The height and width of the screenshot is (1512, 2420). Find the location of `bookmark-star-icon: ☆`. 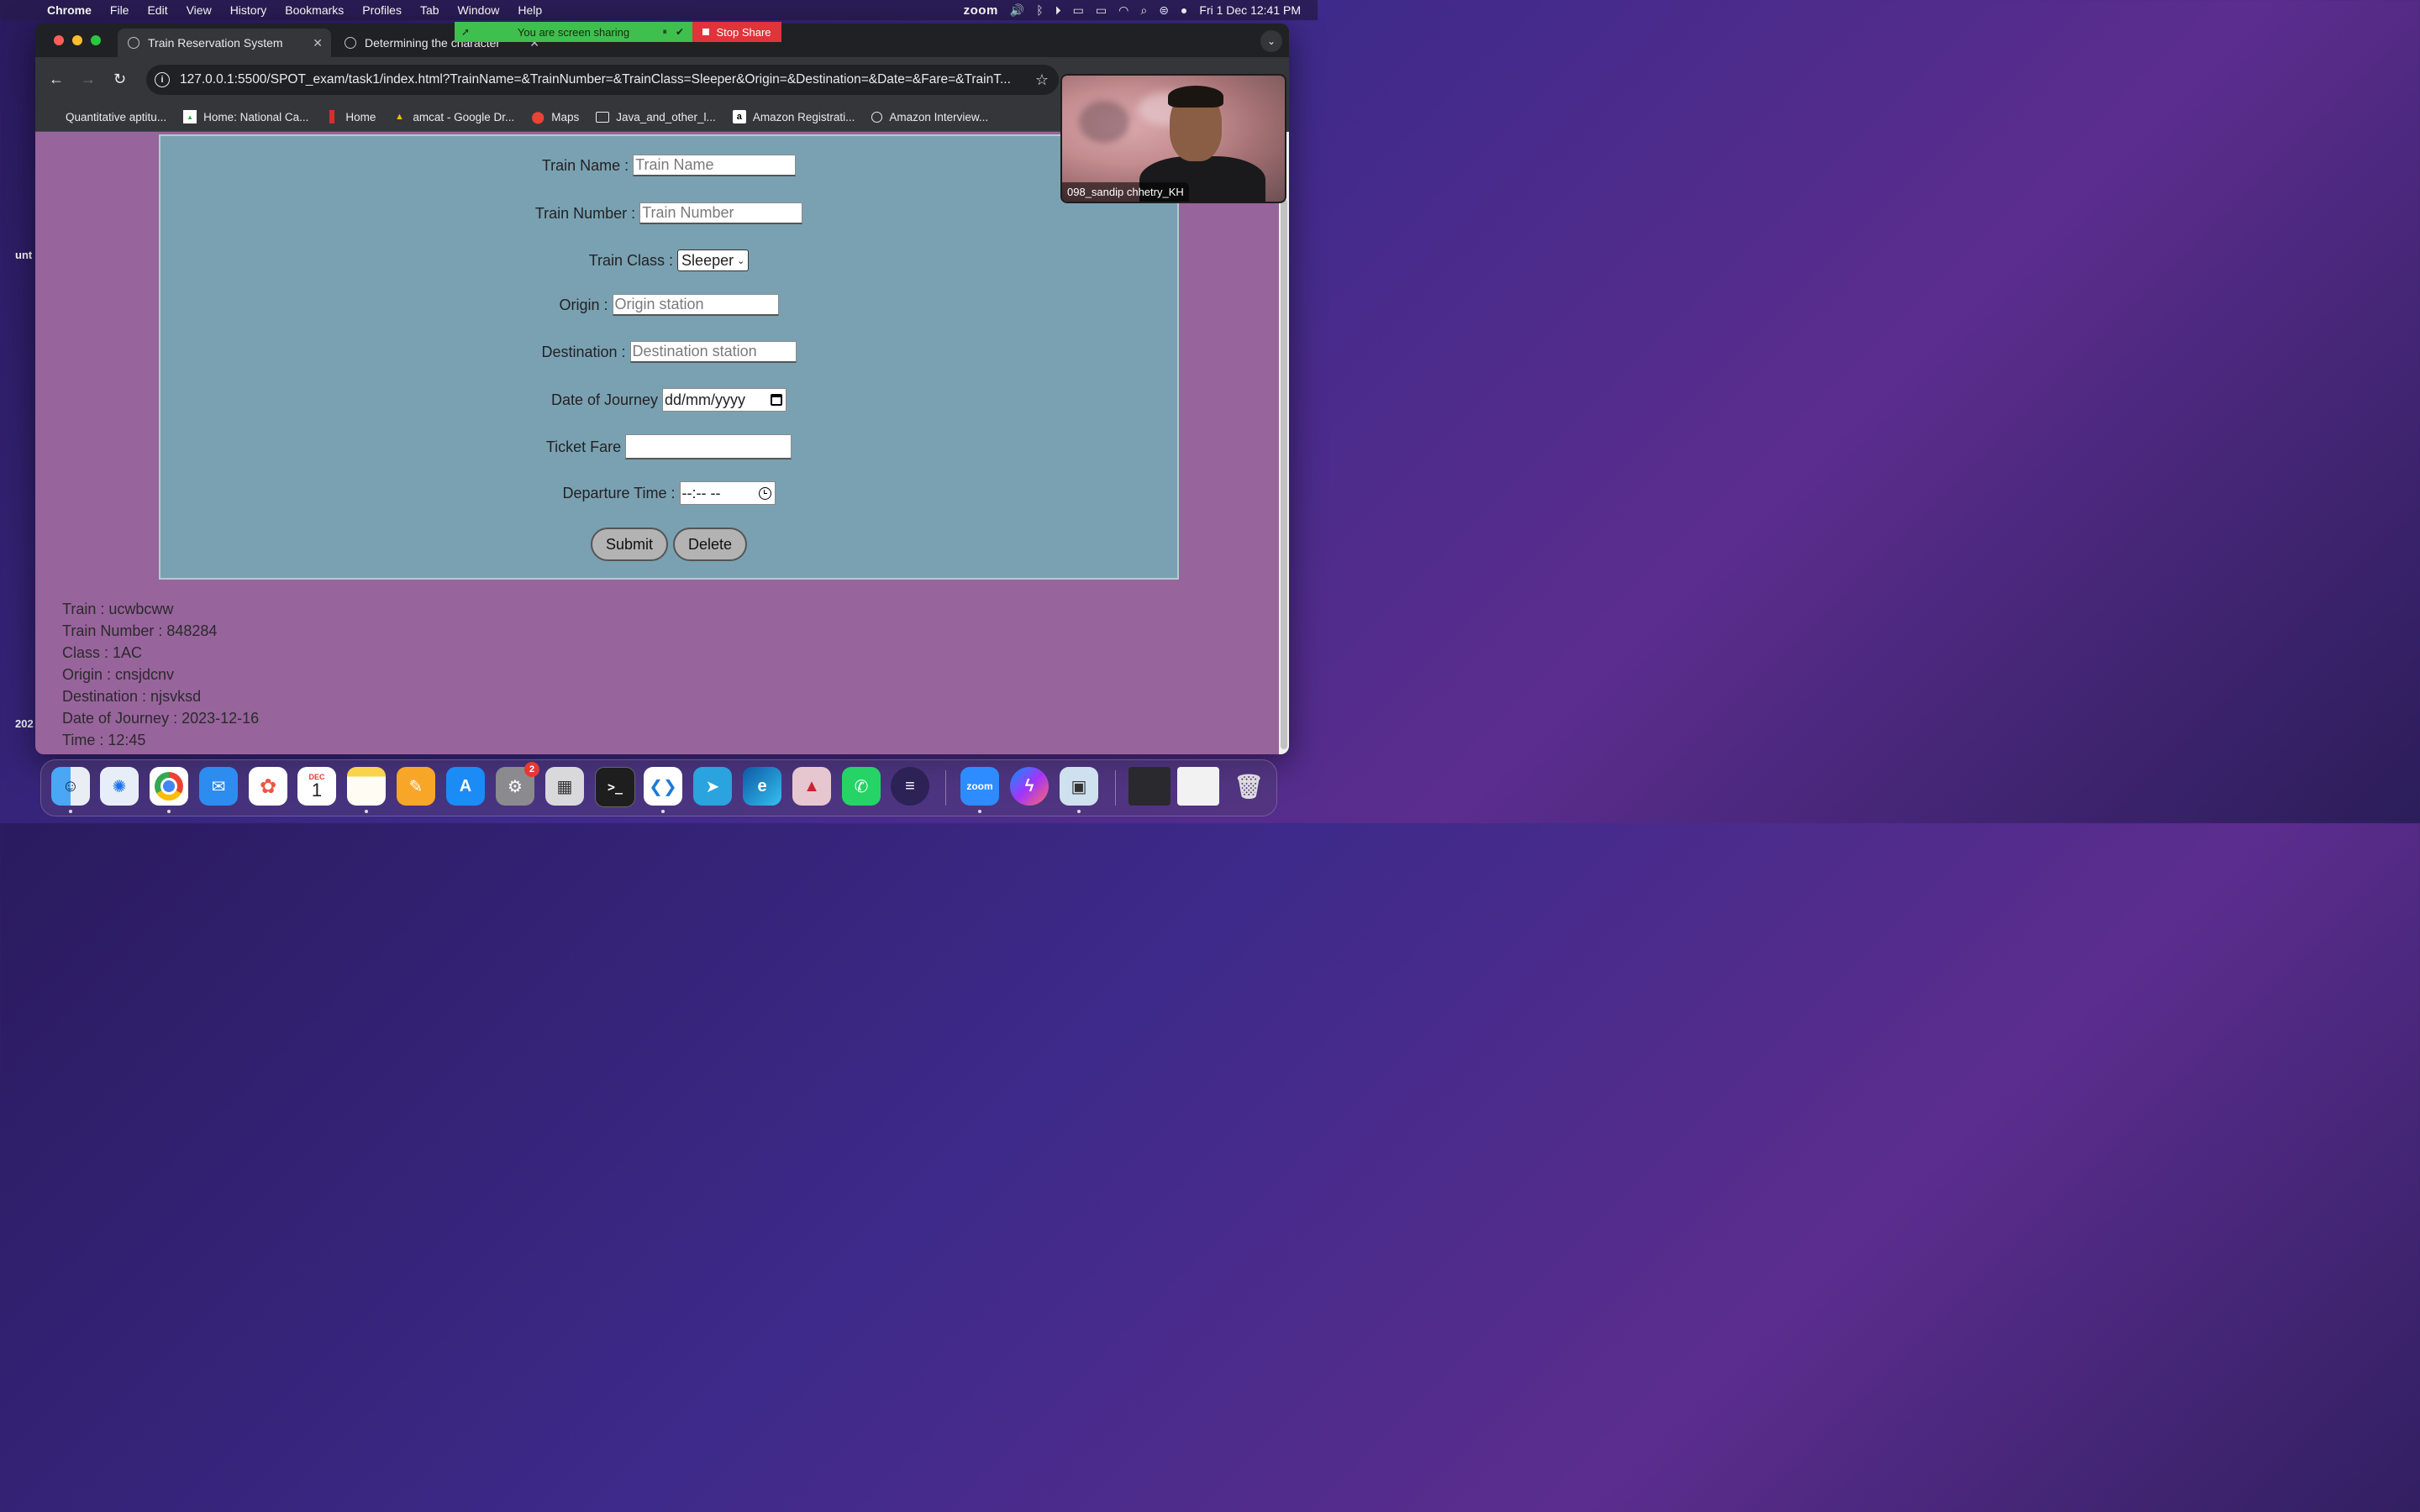

bookmark-star-icon: ☆ is located at coordinates (1042, 80).